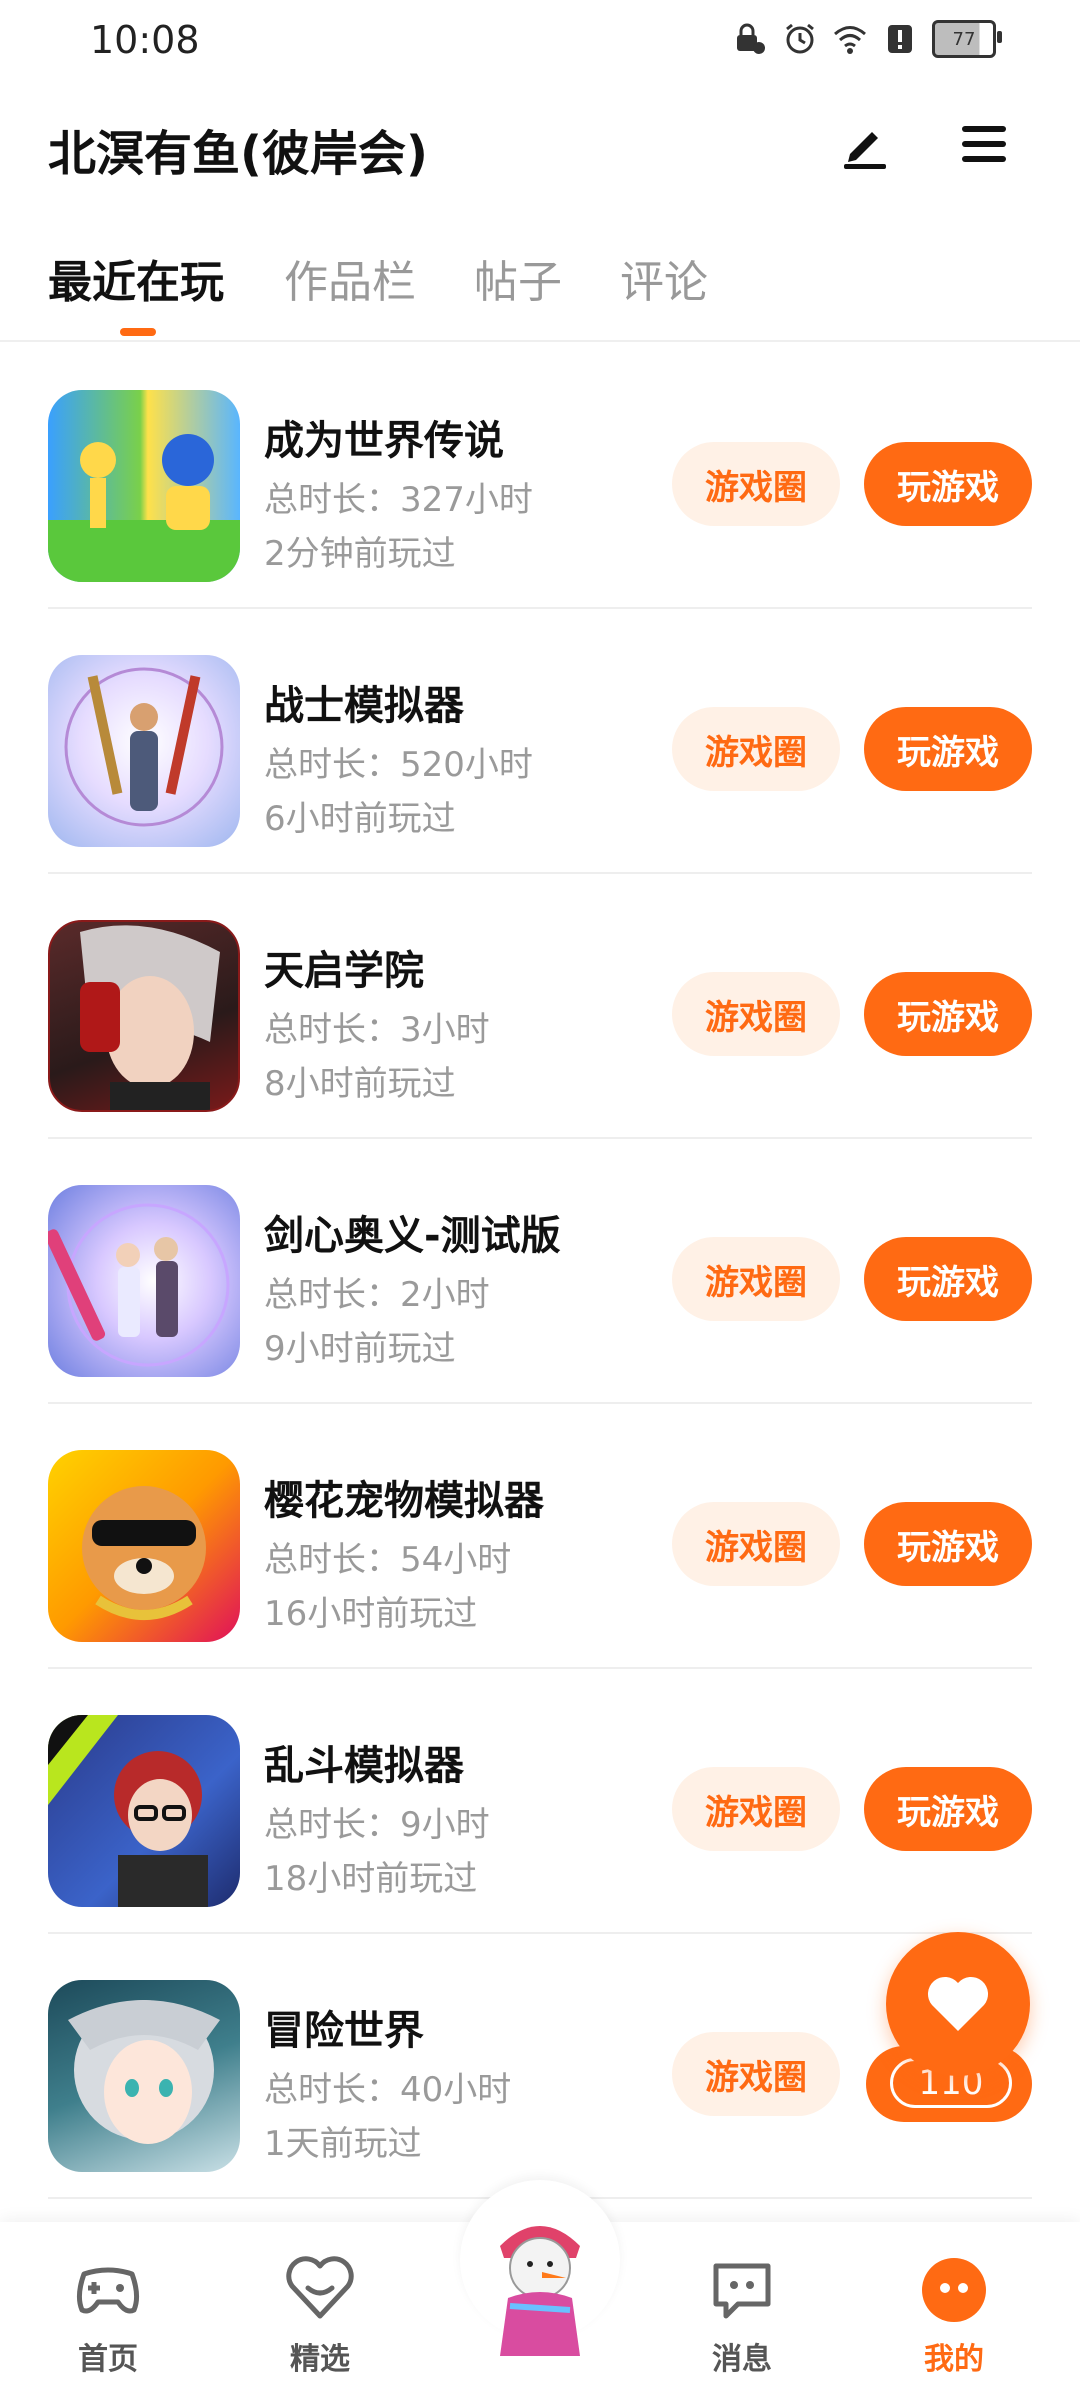  I want to click on last-played: 1天前玩过, so click(343, 2144).